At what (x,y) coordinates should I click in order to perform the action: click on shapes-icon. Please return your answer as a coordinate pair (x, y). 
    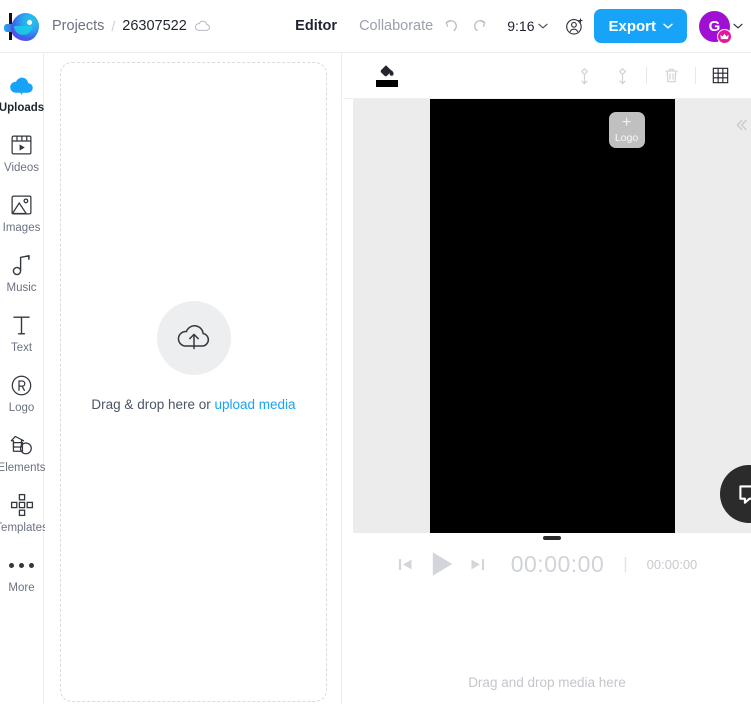
    Looking at the image, I should click on (21, 445).